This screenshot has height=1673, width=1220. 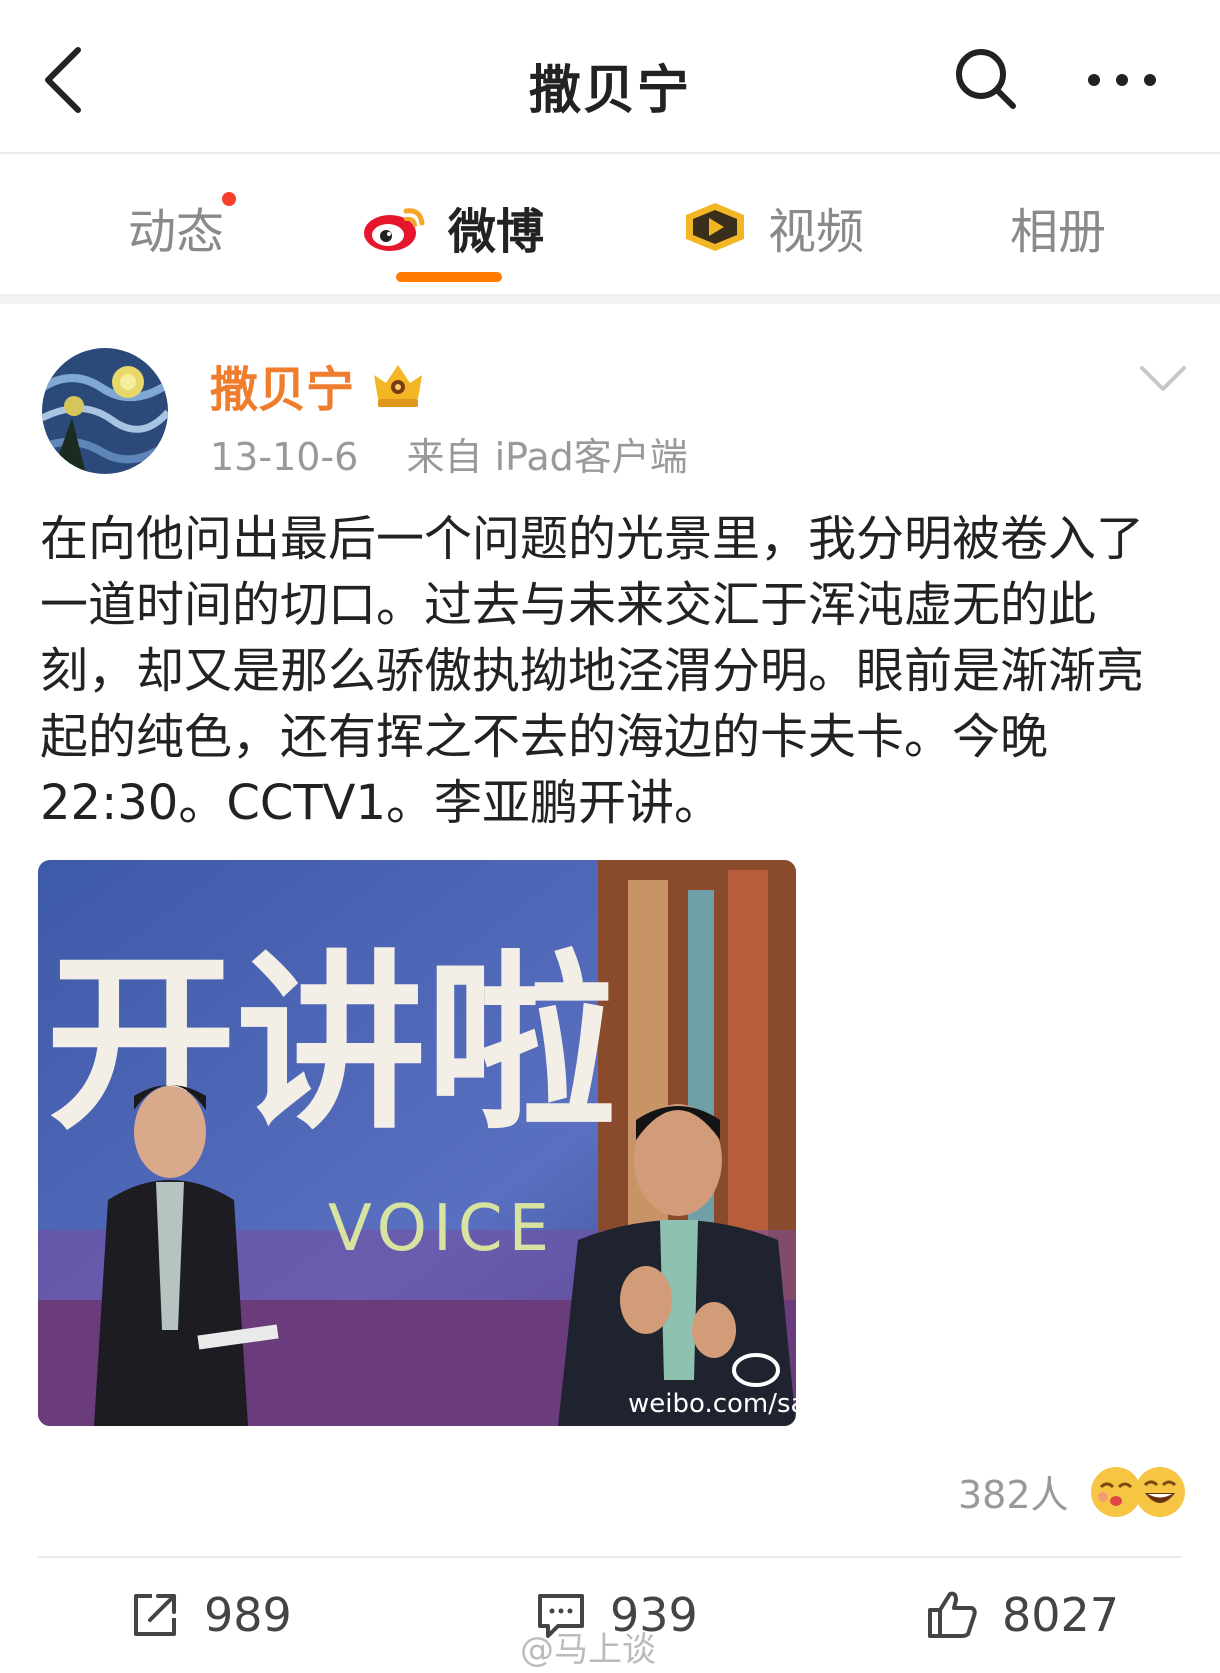 I want to click on weibo-logo-icon, so click(x=394, y=229).